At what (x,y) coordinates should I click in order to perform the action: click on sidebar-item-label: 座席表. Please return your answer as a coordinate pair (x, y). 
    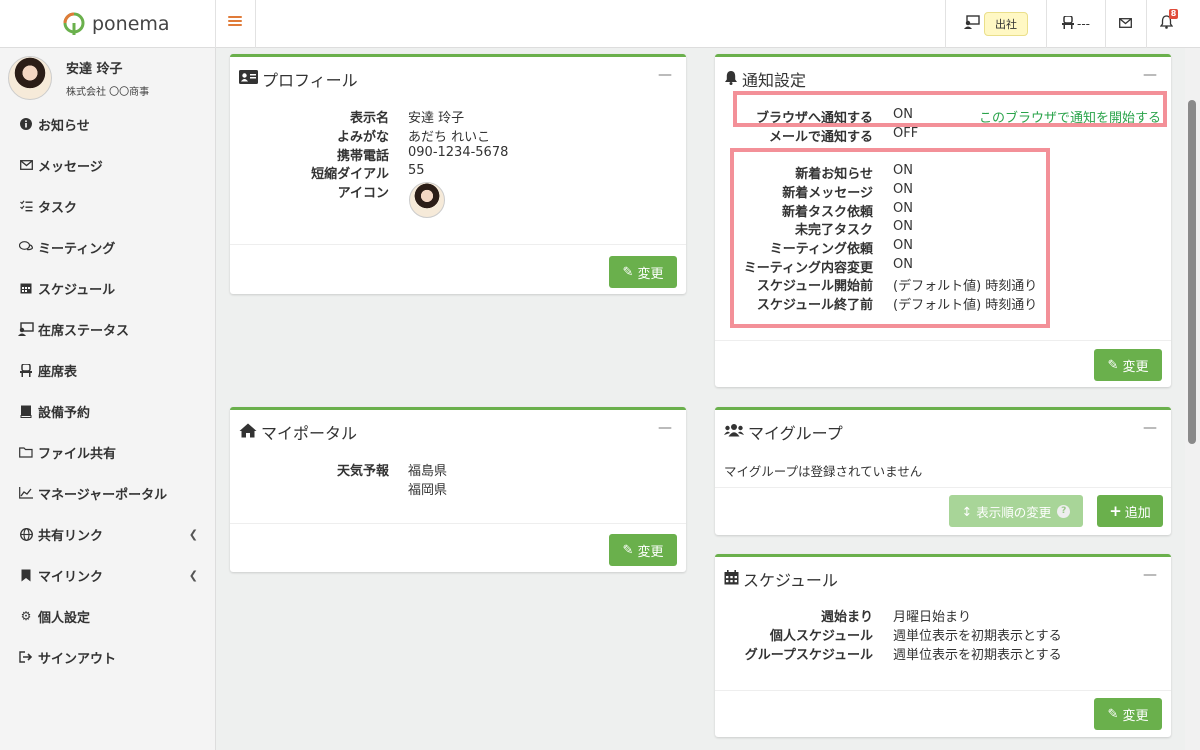
    Looking at the image, I should click on (58, 372).